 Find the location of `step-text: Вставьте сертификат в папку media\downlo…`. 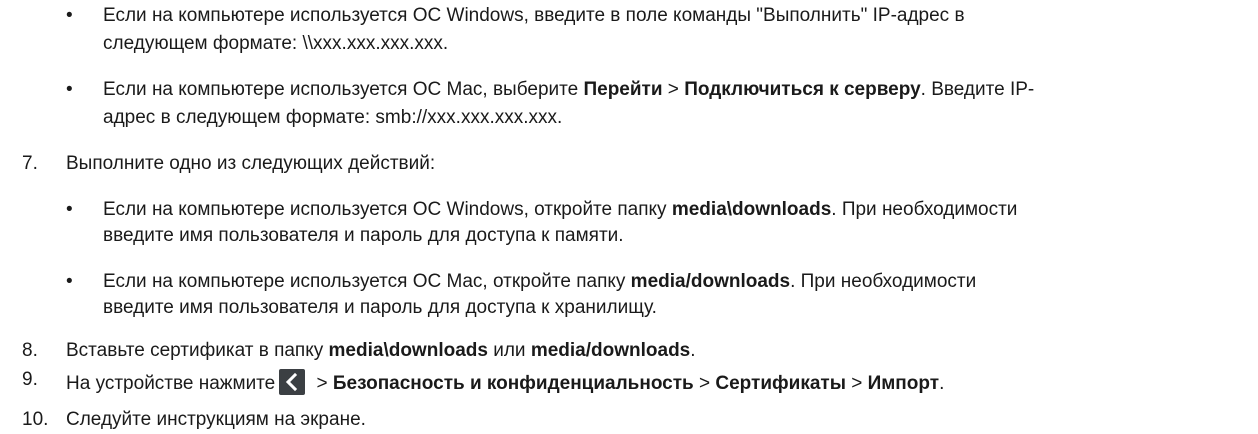

step-text: Вставьте сертификат в папку media\downlo… is located at coordinates (381, 351).